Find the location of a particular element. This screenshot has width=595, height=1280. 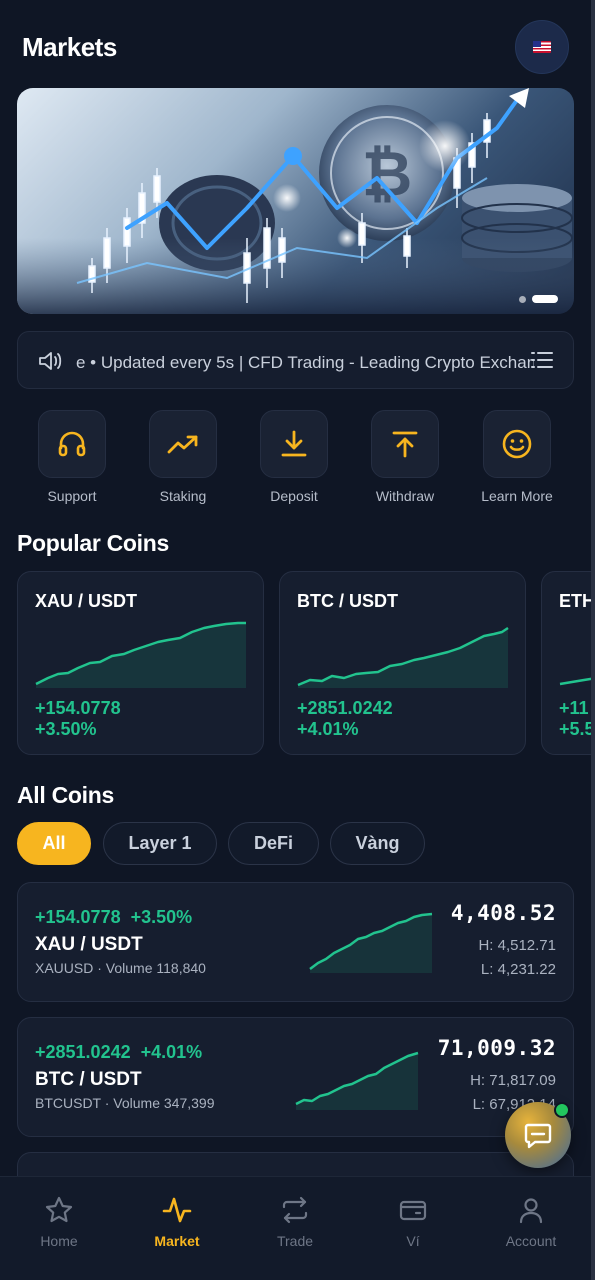

nav-market: Market is located at coordinates (177, 1228).